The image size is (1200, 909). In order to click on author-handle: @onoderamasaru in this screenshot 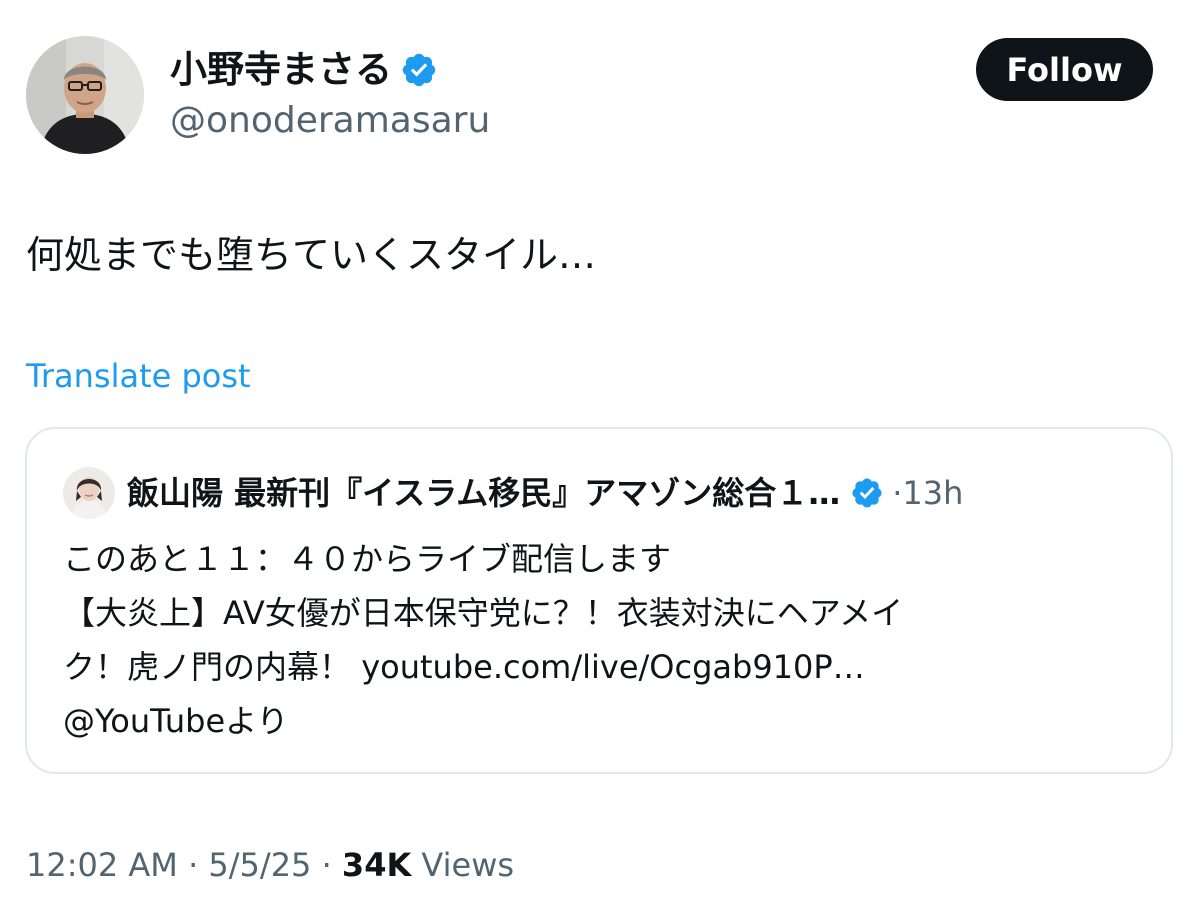, I will do `click(330, 121)`.